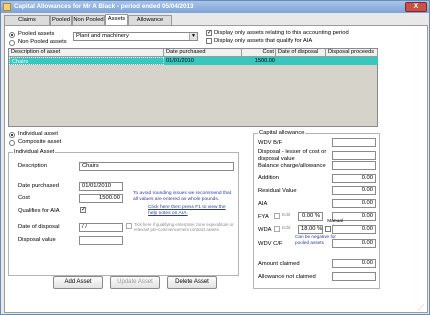 The height and width of the screenshot is (315, 430). What do you see at coordinates (286, 215) in the screenshot?
I see `fya-edit-label: Edit` at bounding box center [286, 215].